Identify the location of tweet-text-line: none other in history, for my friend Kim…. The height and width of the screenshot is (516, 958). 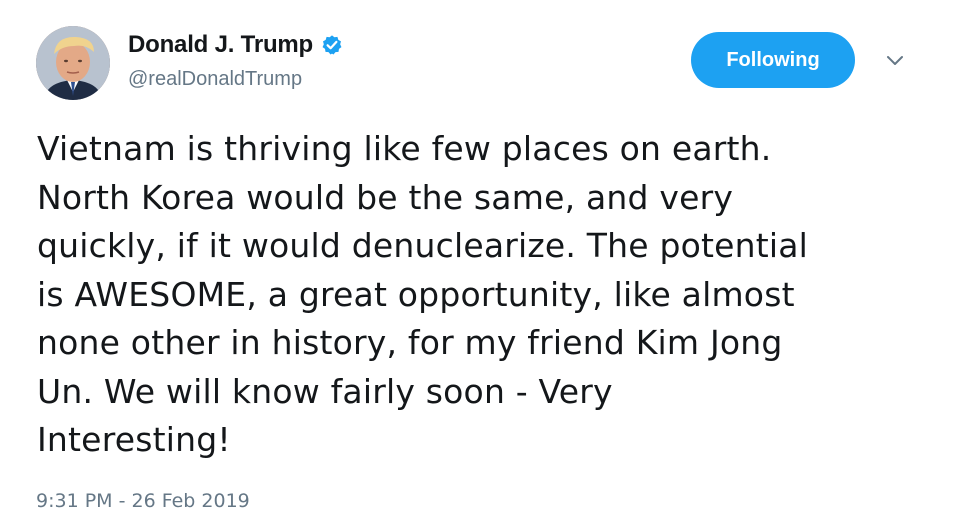
(410, 342).